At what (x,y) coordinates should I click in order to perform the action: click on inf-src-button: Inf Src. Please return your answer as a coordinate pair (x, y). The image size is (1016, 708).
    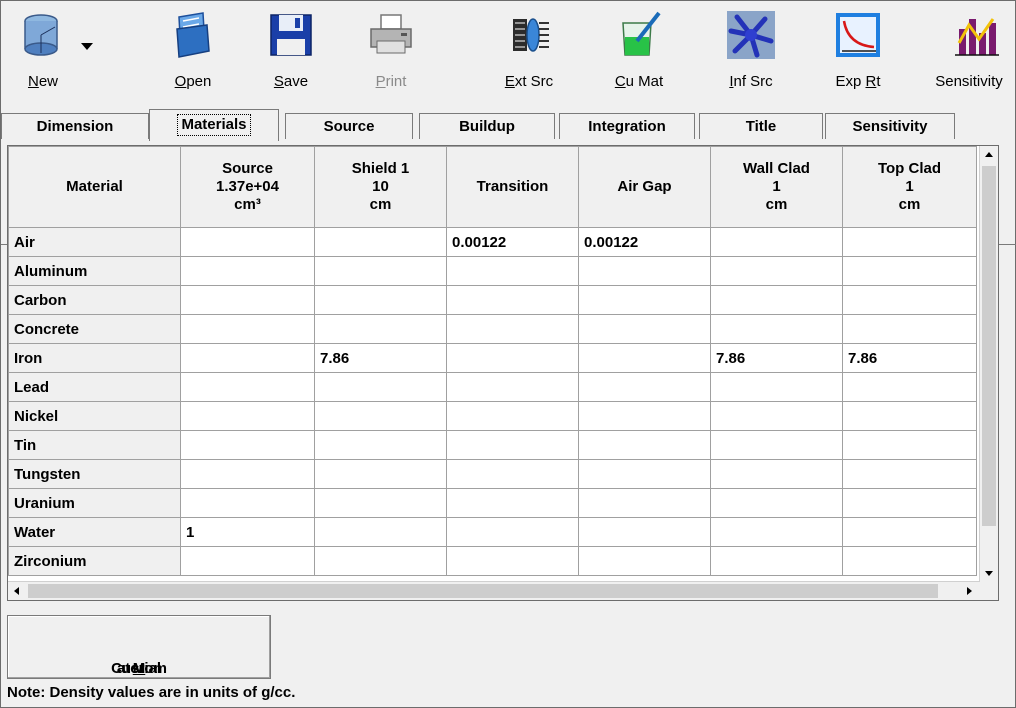
    Looking at the image, I should click on (751, 52).